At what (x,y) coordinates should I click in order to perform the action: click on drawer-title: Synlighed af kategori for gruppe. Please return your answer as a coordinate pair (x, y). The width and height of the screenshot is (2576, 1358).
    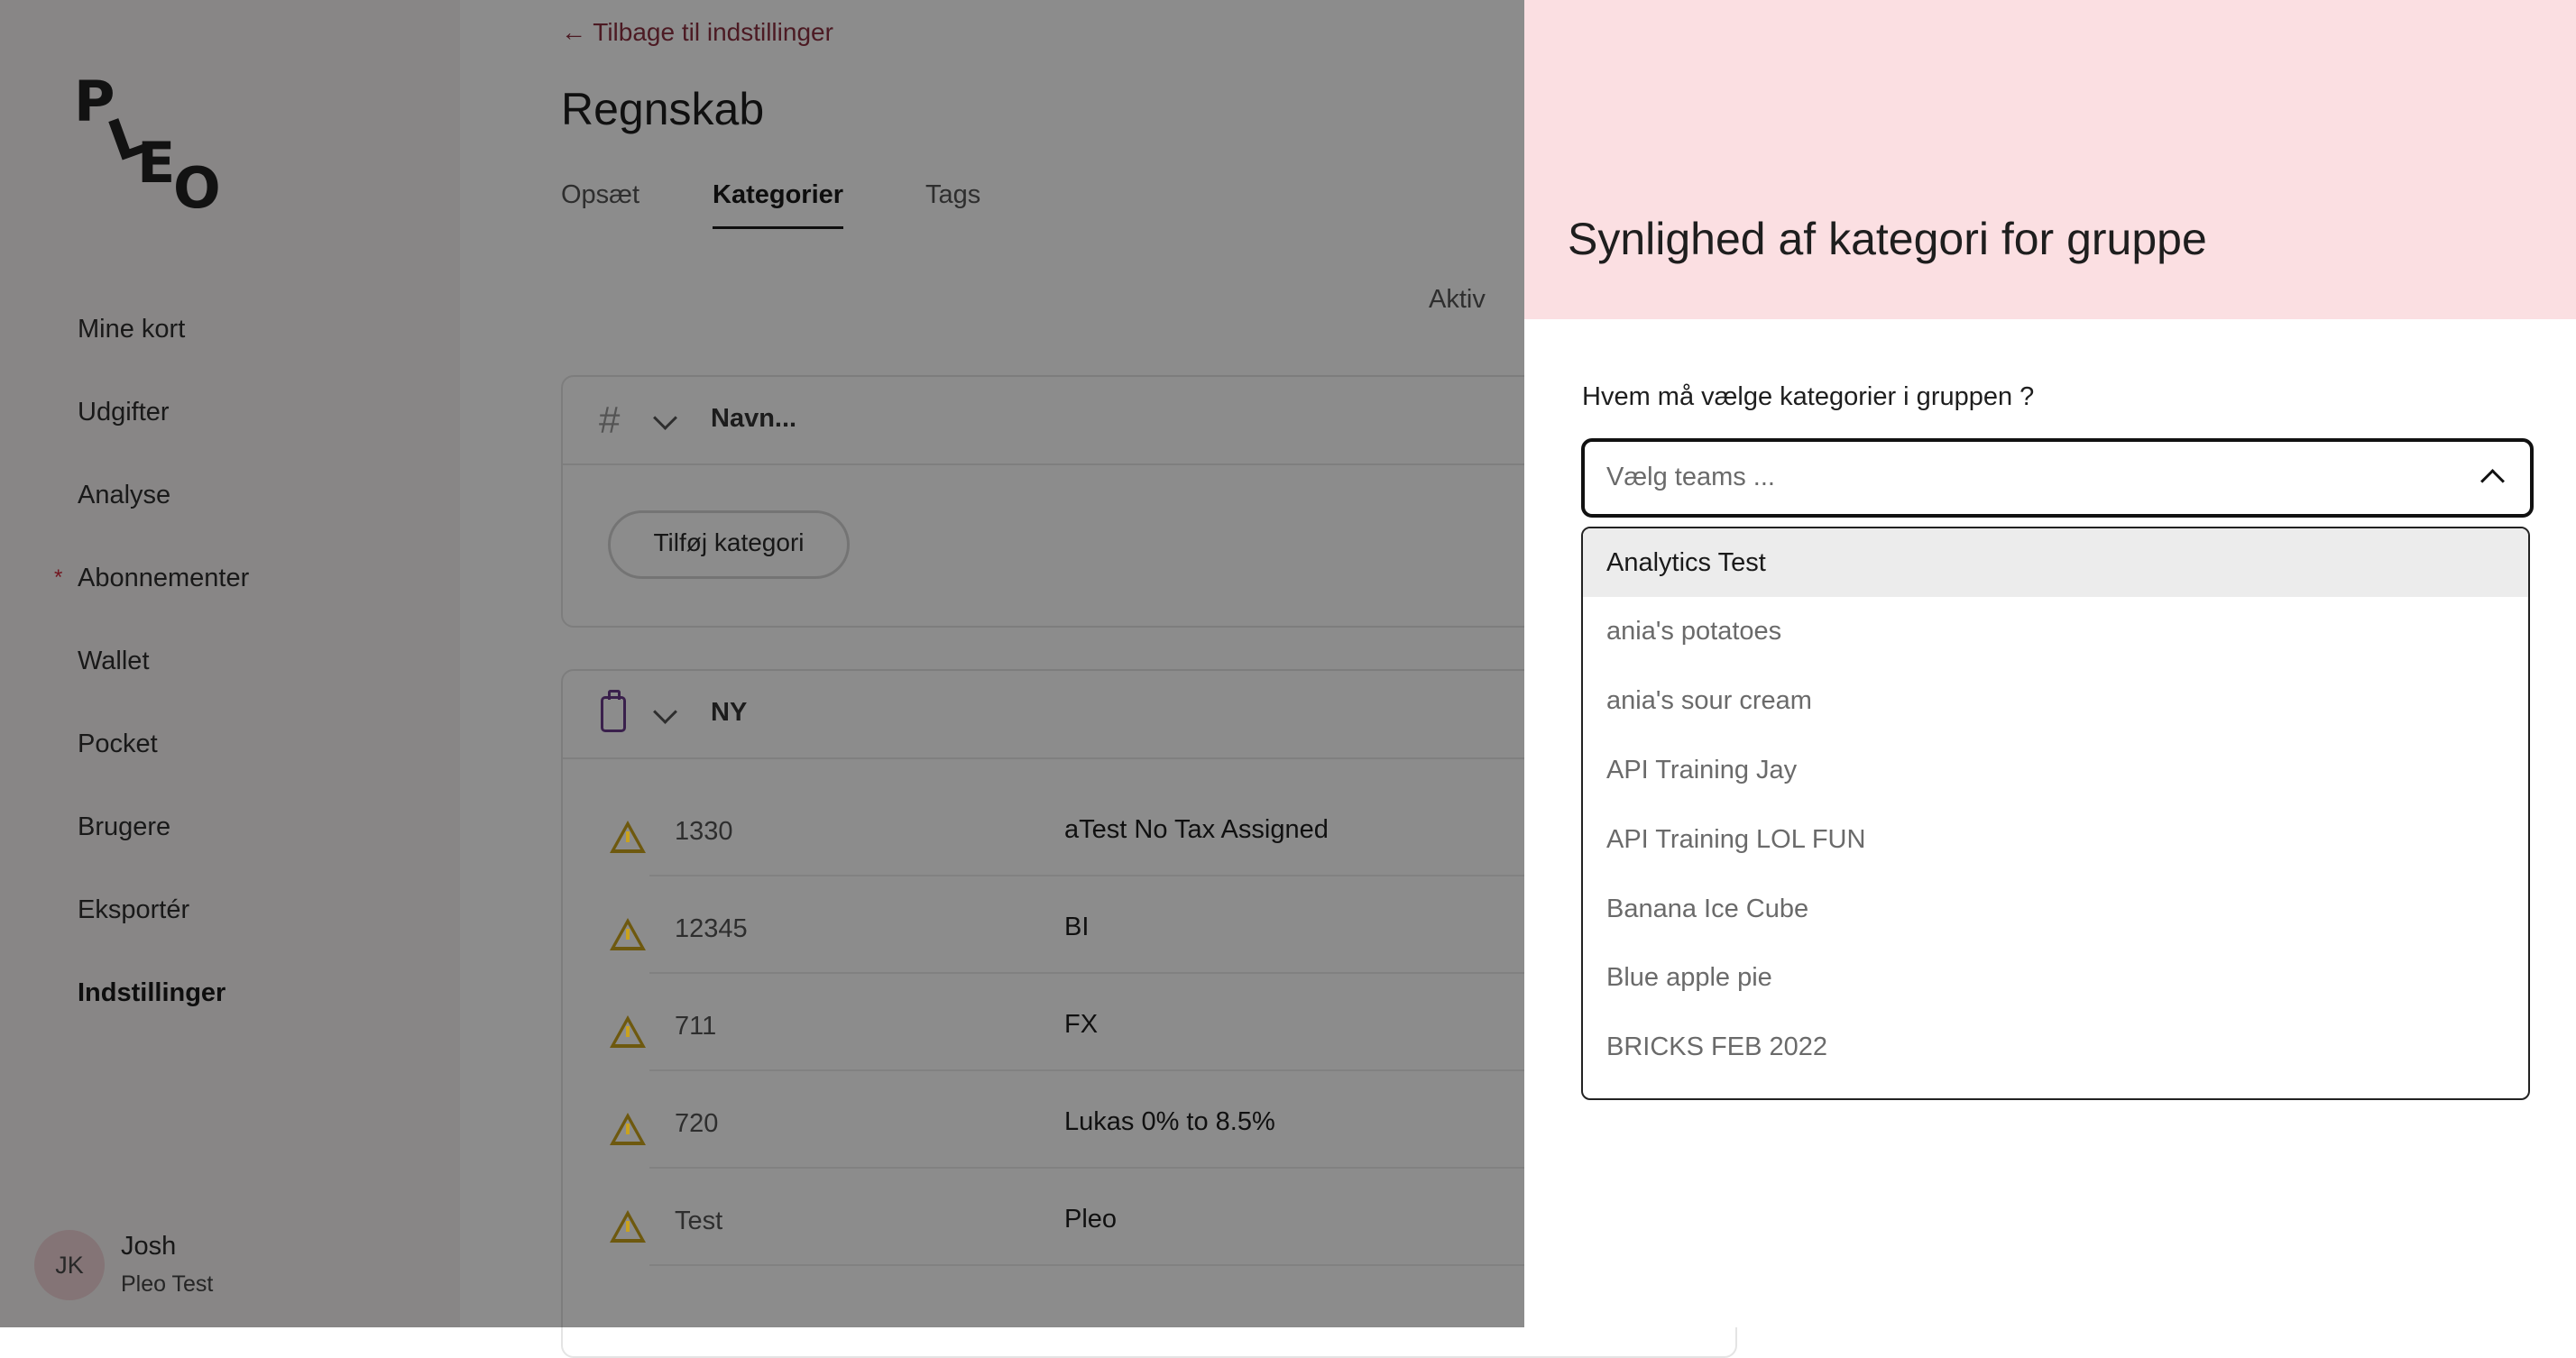
    Looking at the image, I should click on (1888, 239).